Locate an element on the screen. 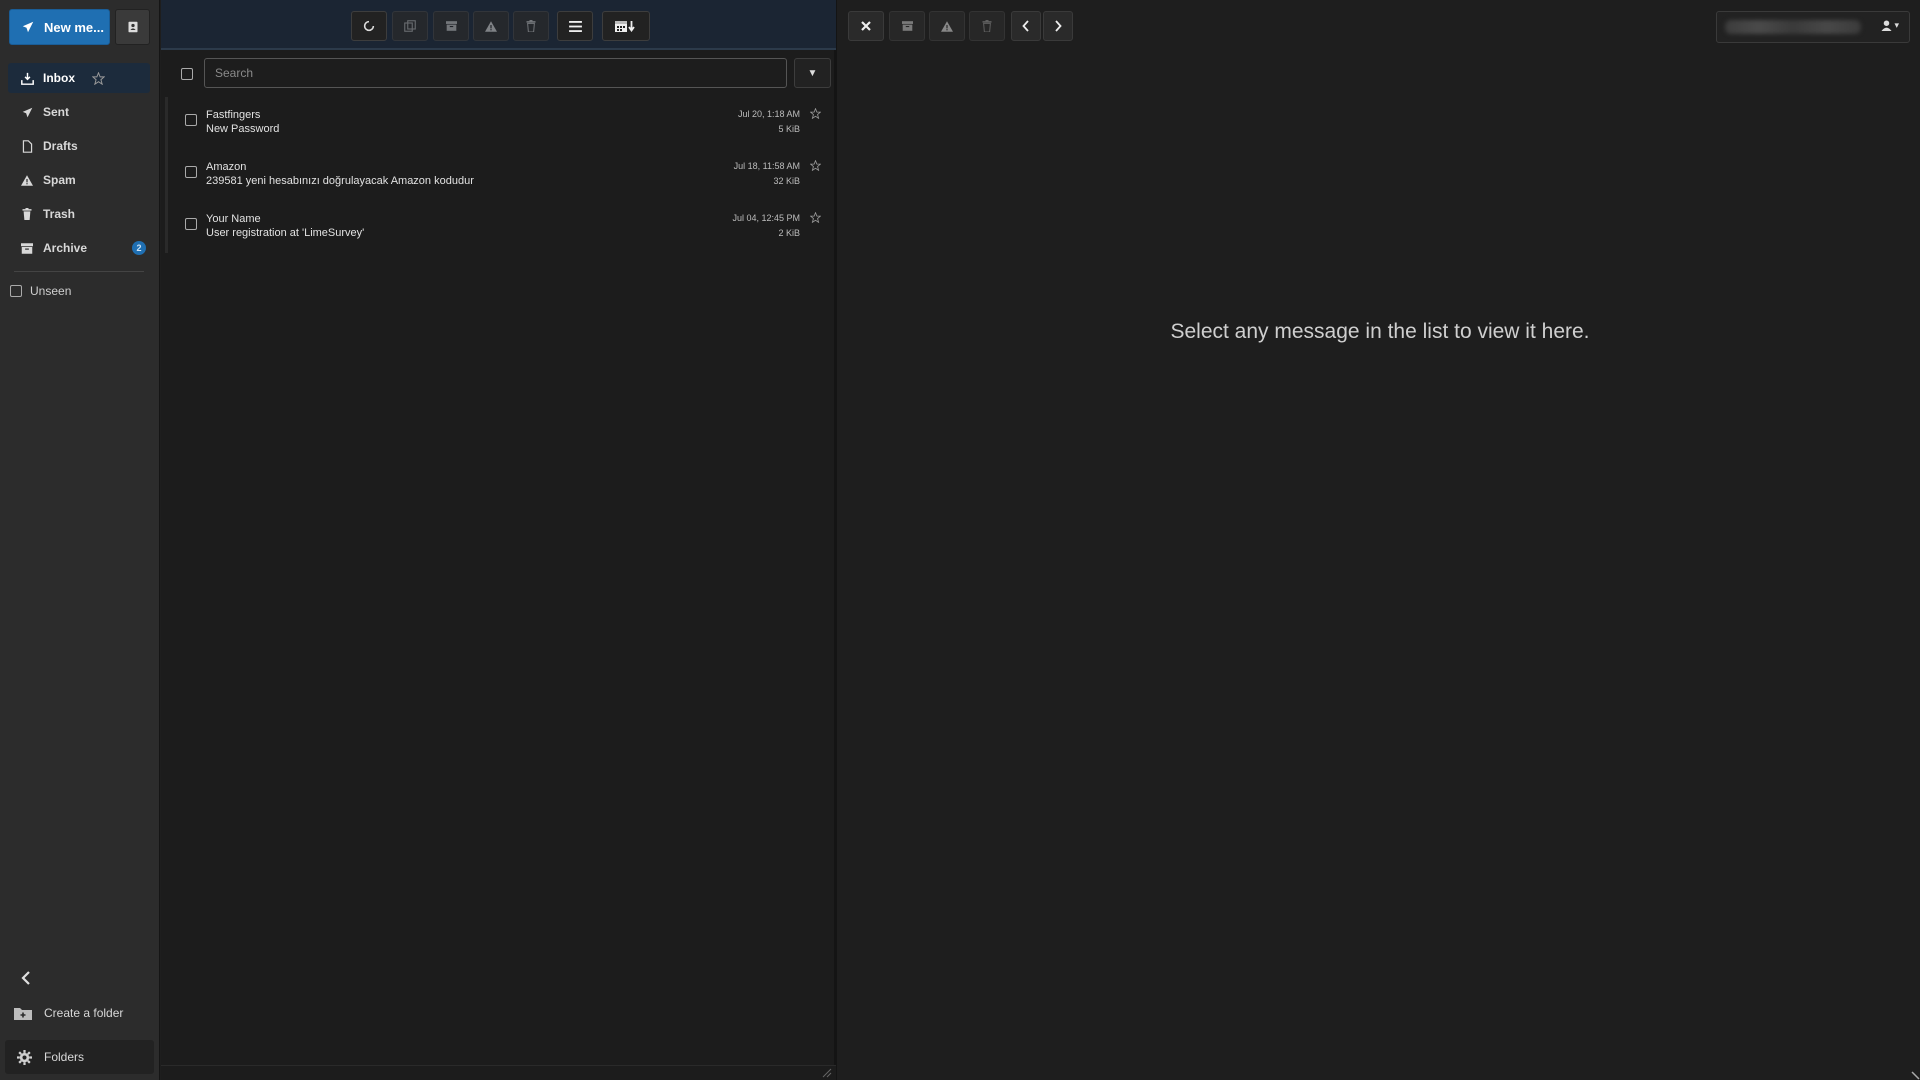 This screenshot has width=1920, height=1080. chevron-right-icon is located at coordinates (1058, 26).